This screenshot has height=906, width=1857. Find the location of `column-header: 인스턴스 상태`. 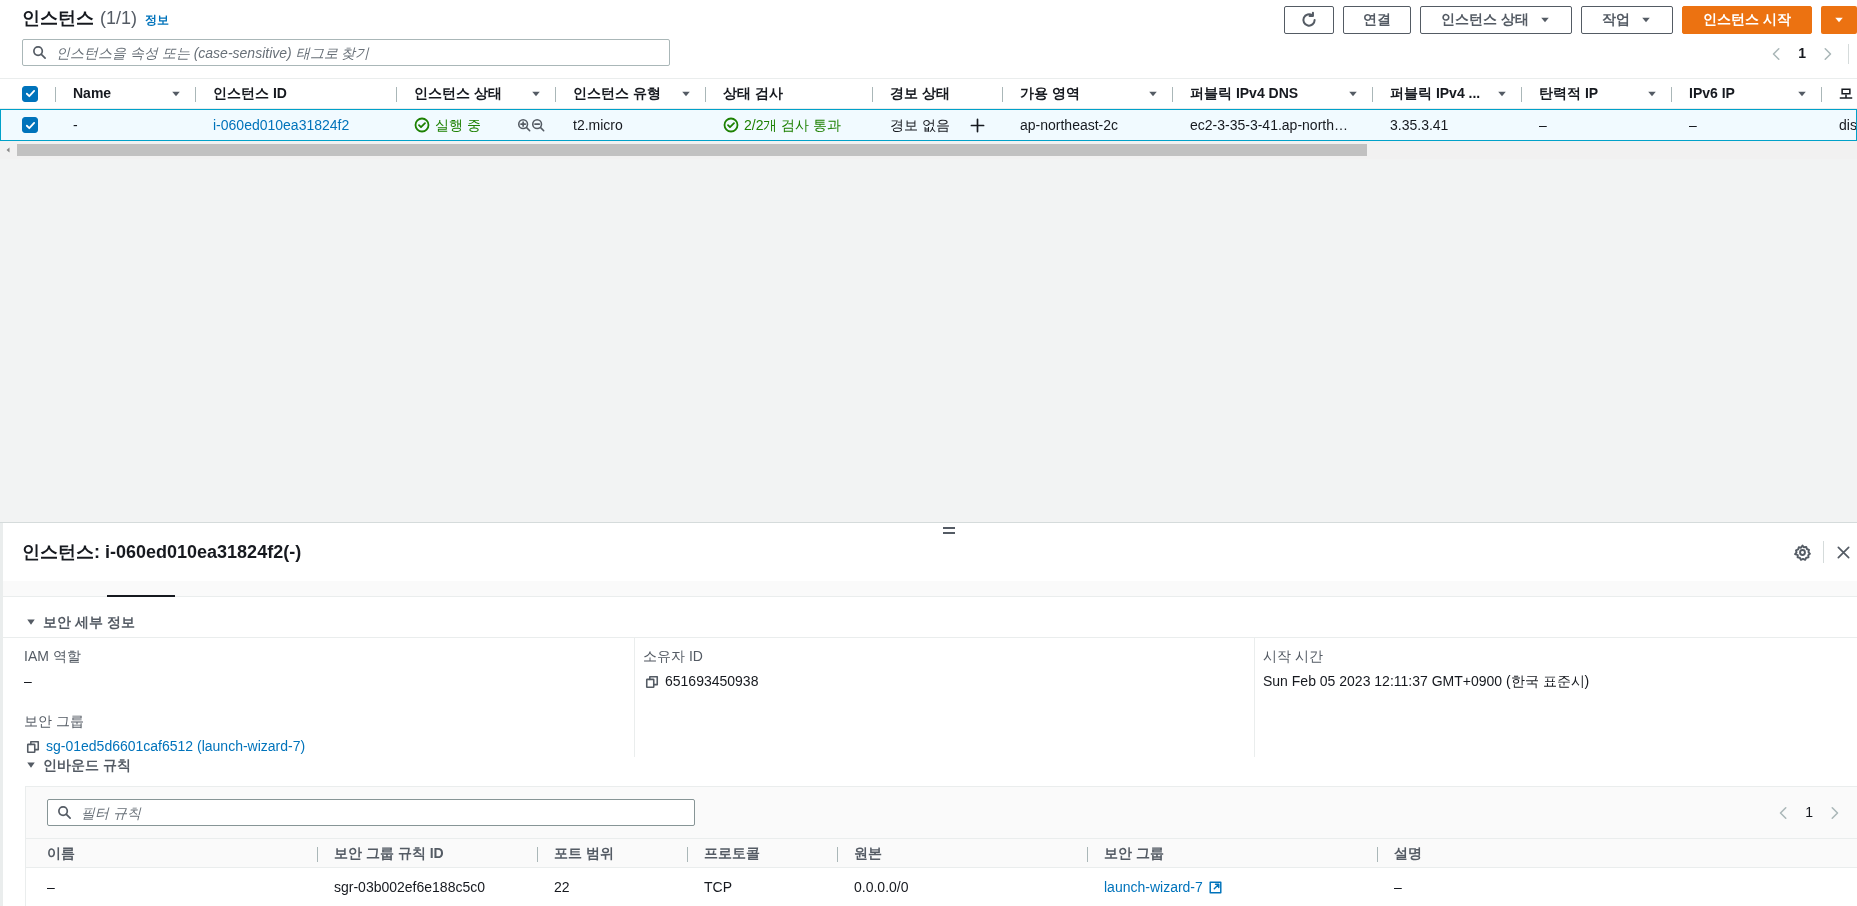

column-header: 인스턴스 상태 is located at coordinates (458, 93).